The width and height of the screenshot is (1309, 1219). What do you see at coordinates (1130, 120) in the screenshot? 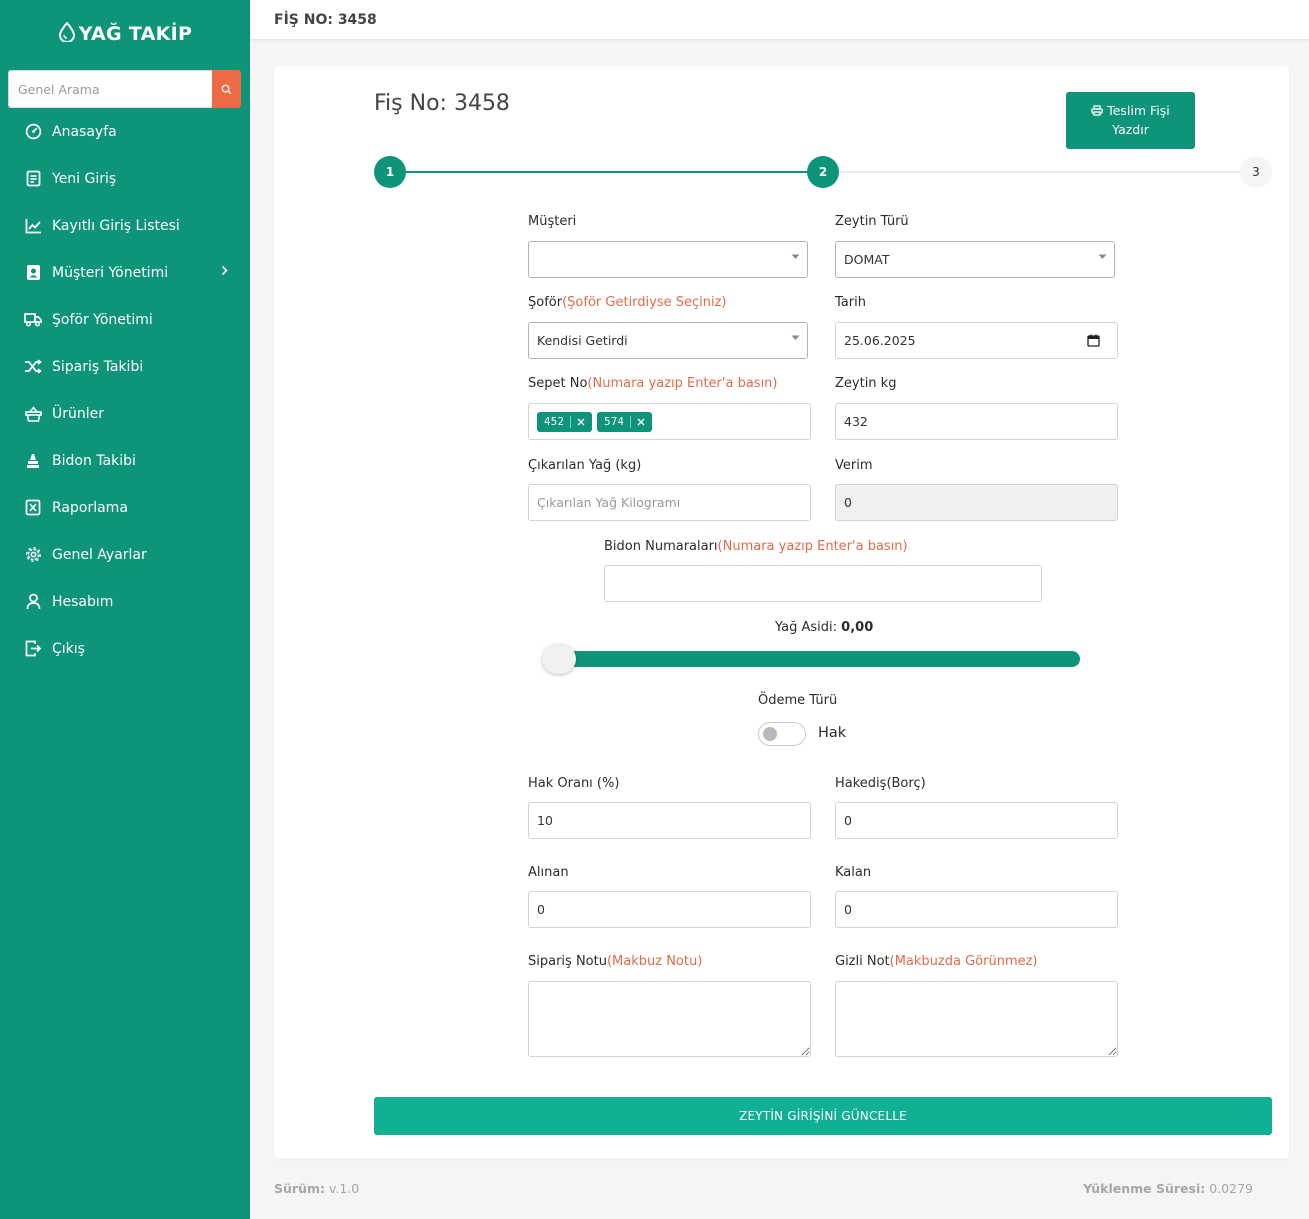
I see `print-receipt-button: Teslim Fişi Yazdır` at bounding box center [1130, 120].